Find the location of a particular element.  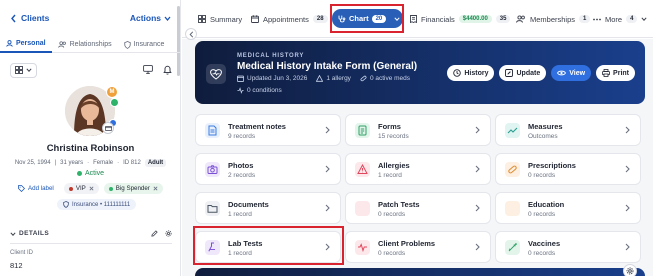

record-card-count: 1 record is located at coordinates (240, 214).